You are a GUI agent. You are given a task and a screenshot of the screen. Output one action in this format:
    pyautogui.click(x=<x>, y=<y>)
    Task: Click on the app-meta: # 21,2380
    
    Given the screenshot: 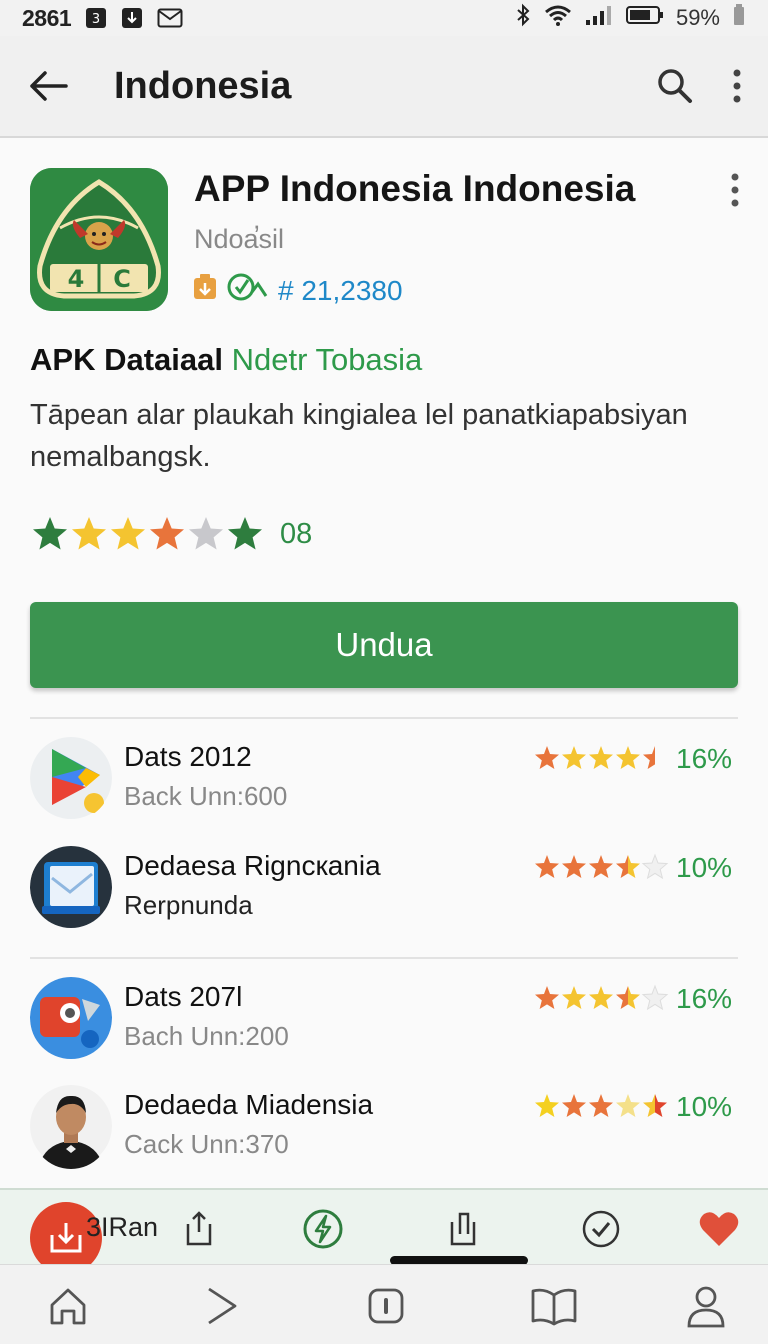 What is the action you would take?
    pyautogui.click(x=297, y=290)
    